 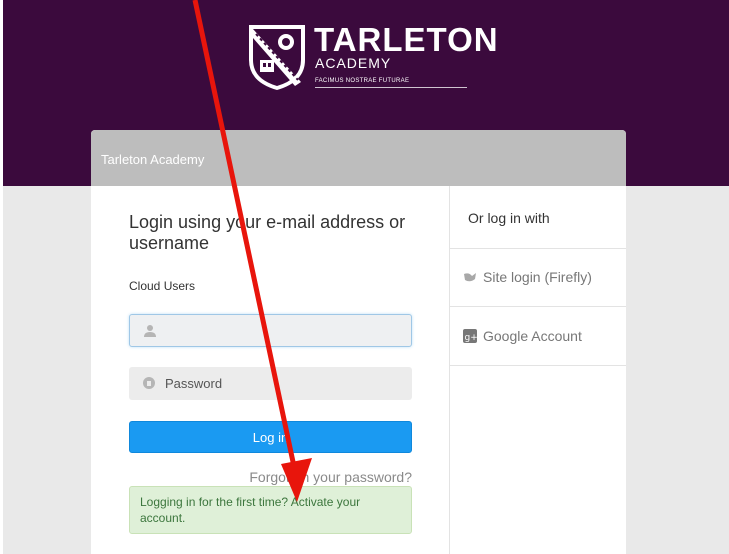 What do you see at coordinates (537, 277) in the screenshot?
I see `firefly-login-label: Site login (Firefly)` at bounding box center [537, 277].